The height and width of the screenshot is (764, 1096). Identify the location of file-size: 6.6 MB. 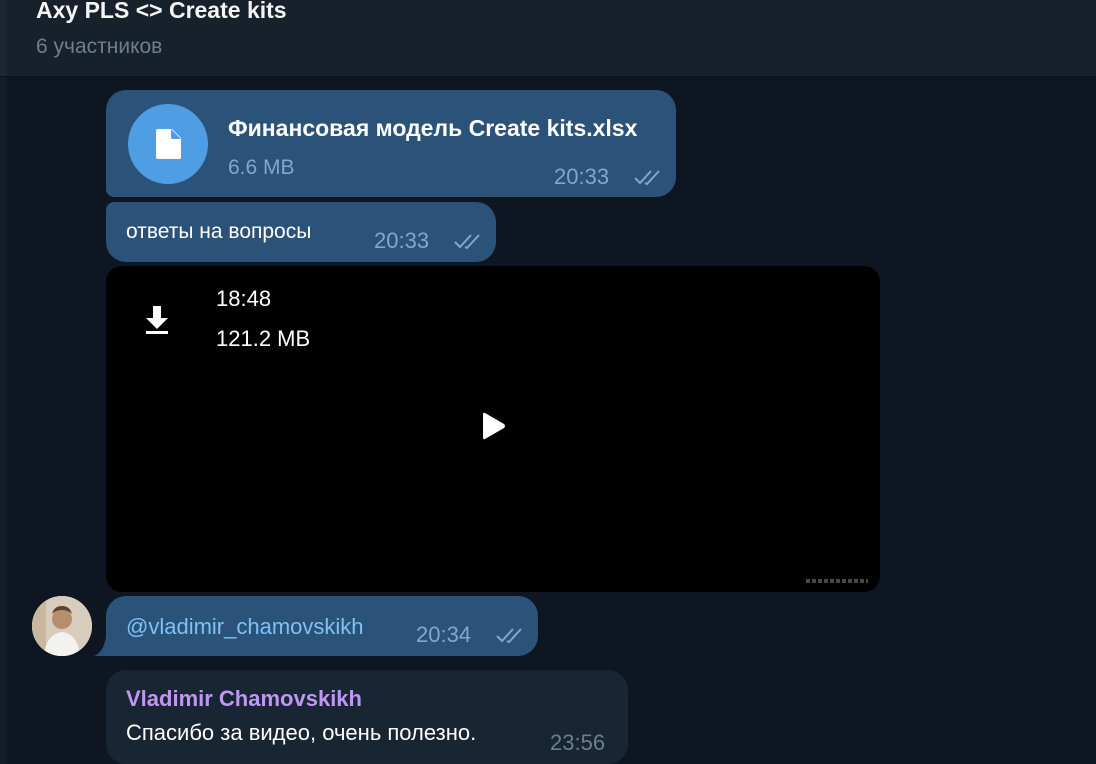
(261, 167).